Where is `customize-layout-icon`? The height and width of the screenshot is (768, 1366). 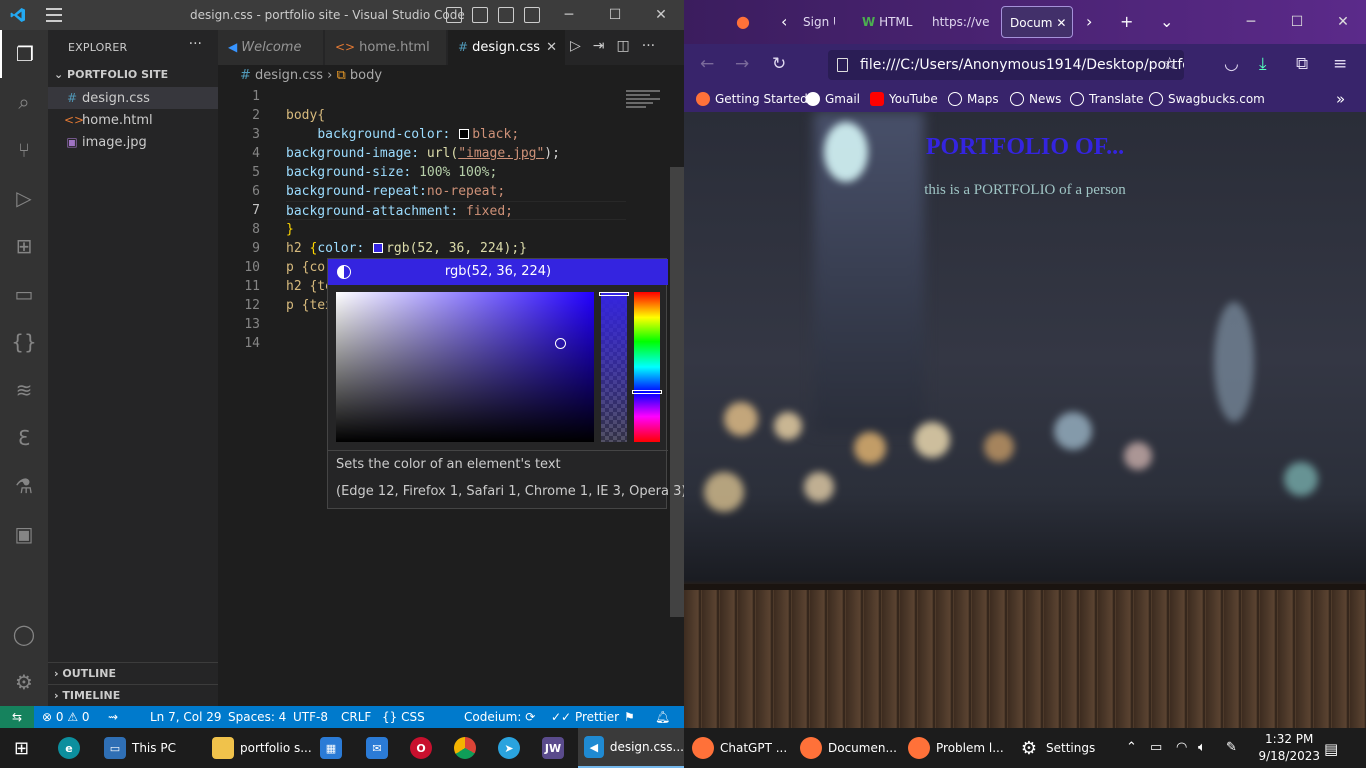 customize-layout-icon is located at coordinates (532, 15).